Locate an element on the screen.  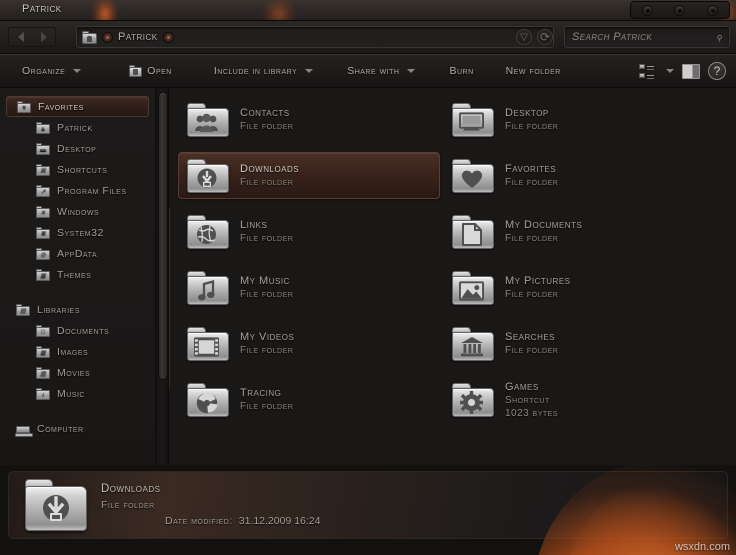
file-item-type: Shortcut is located at coordinates (527, 400).